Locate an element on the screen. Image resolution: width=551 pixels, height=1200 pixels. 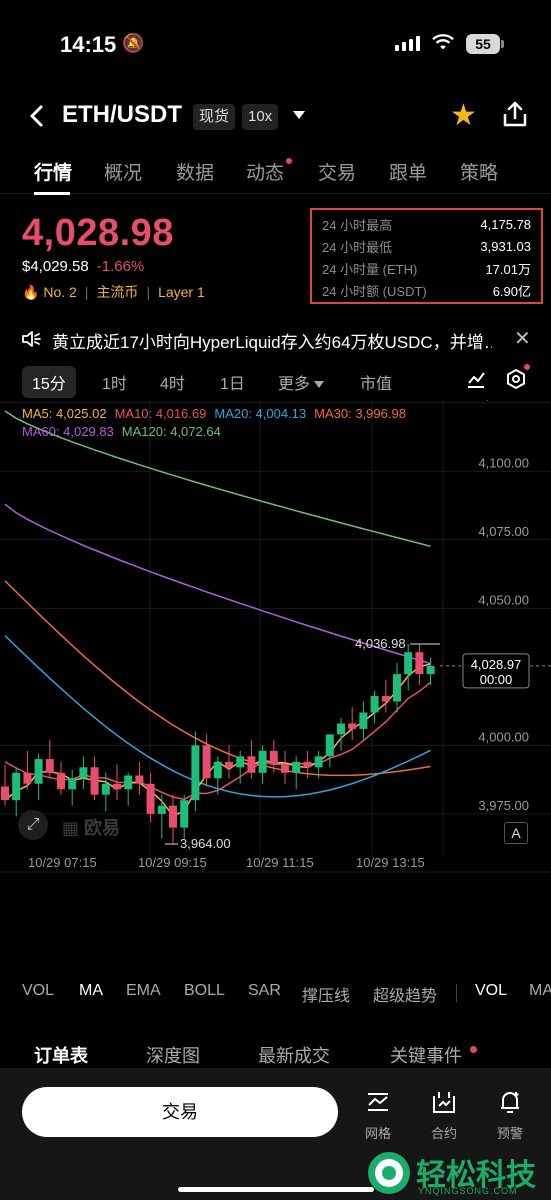
stat-row: 24 小时量 (ETH) 17.01万 is located at coordinates (426, 269).